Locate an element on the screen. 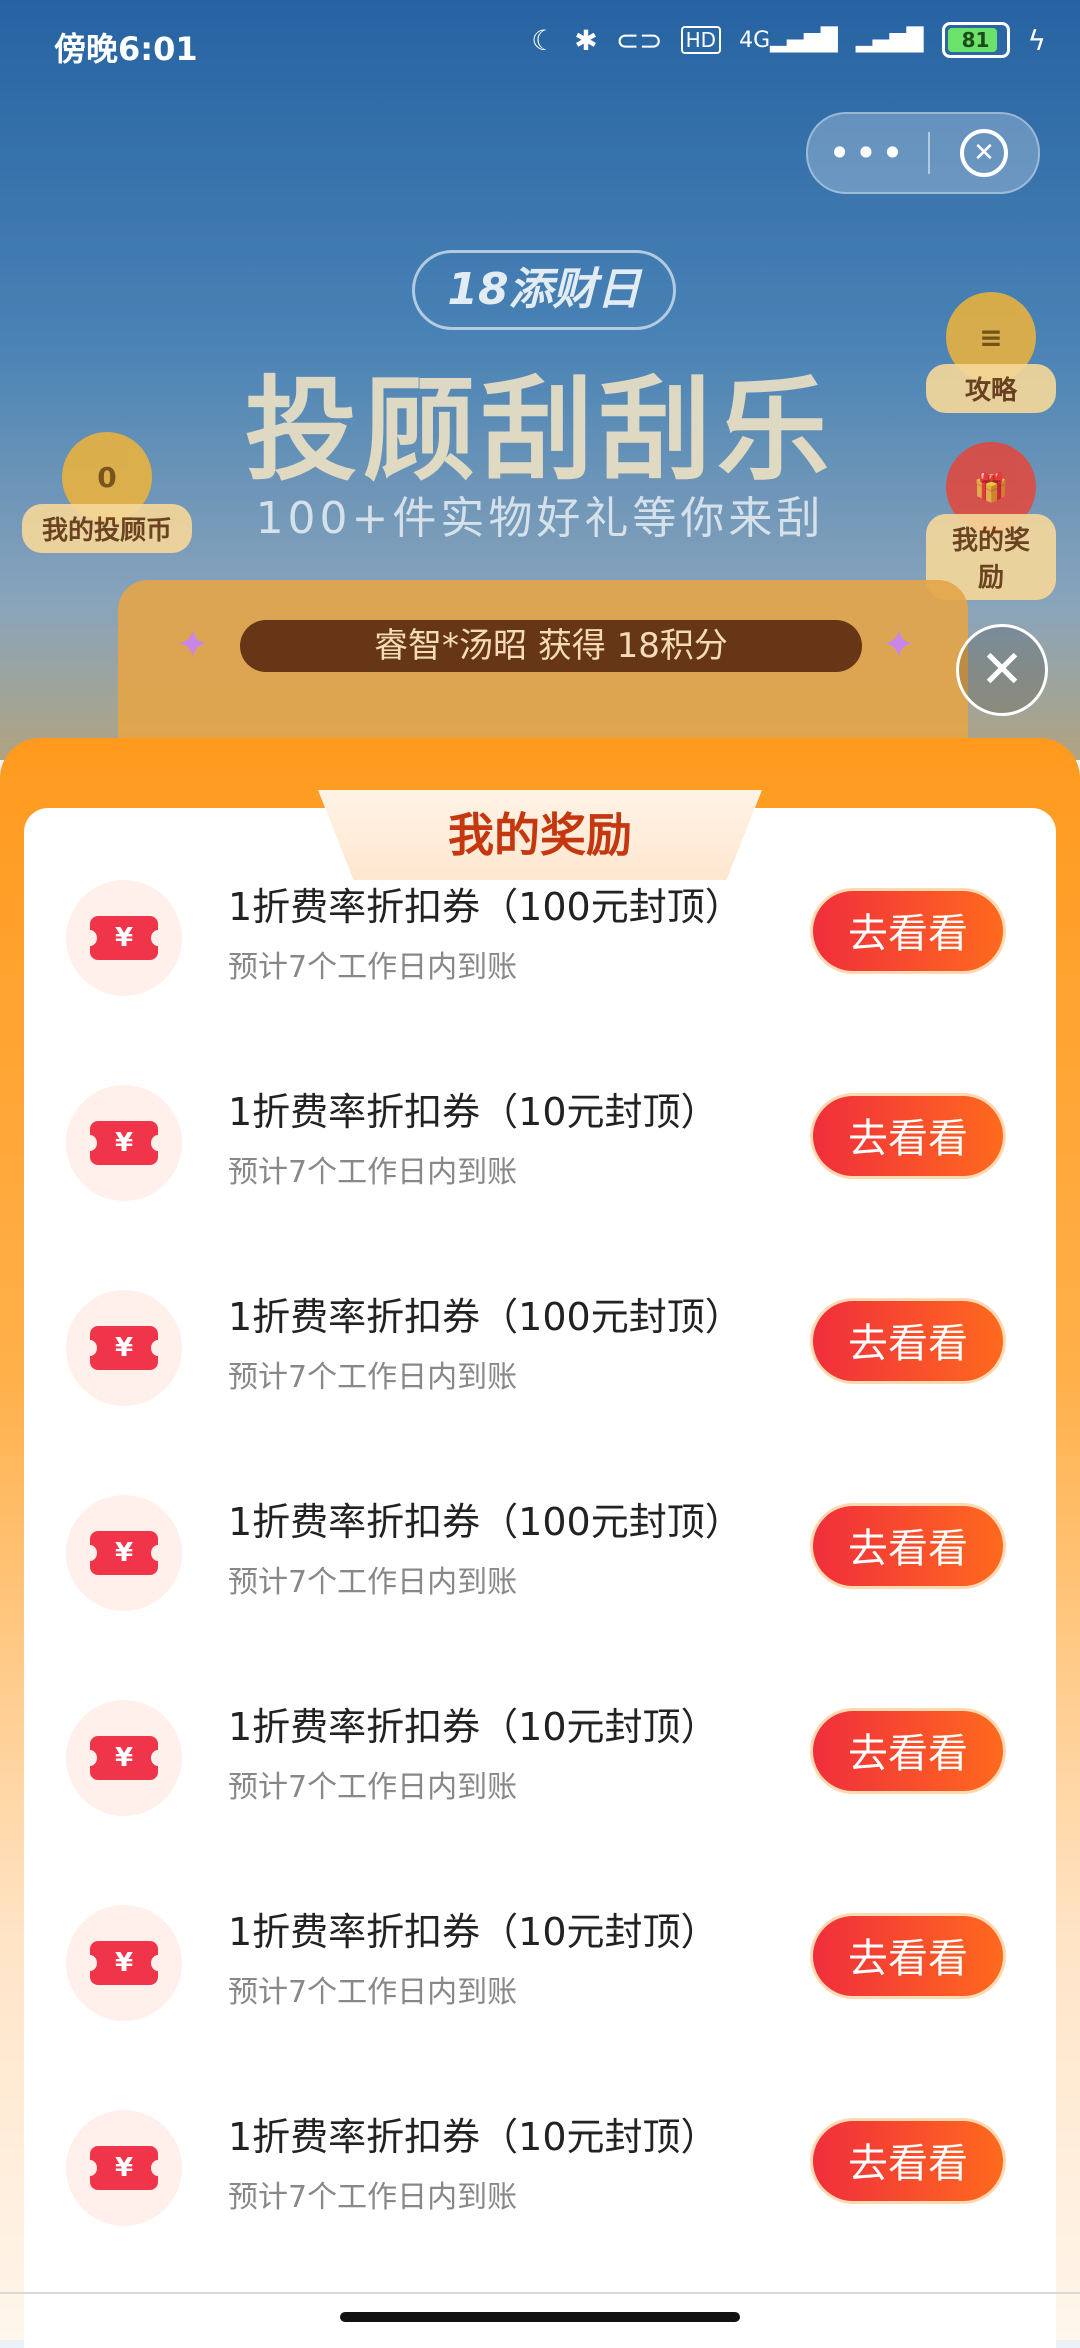  signal-4g-icon: 4G▂▄▆█ is located at coordinates (788, 40).